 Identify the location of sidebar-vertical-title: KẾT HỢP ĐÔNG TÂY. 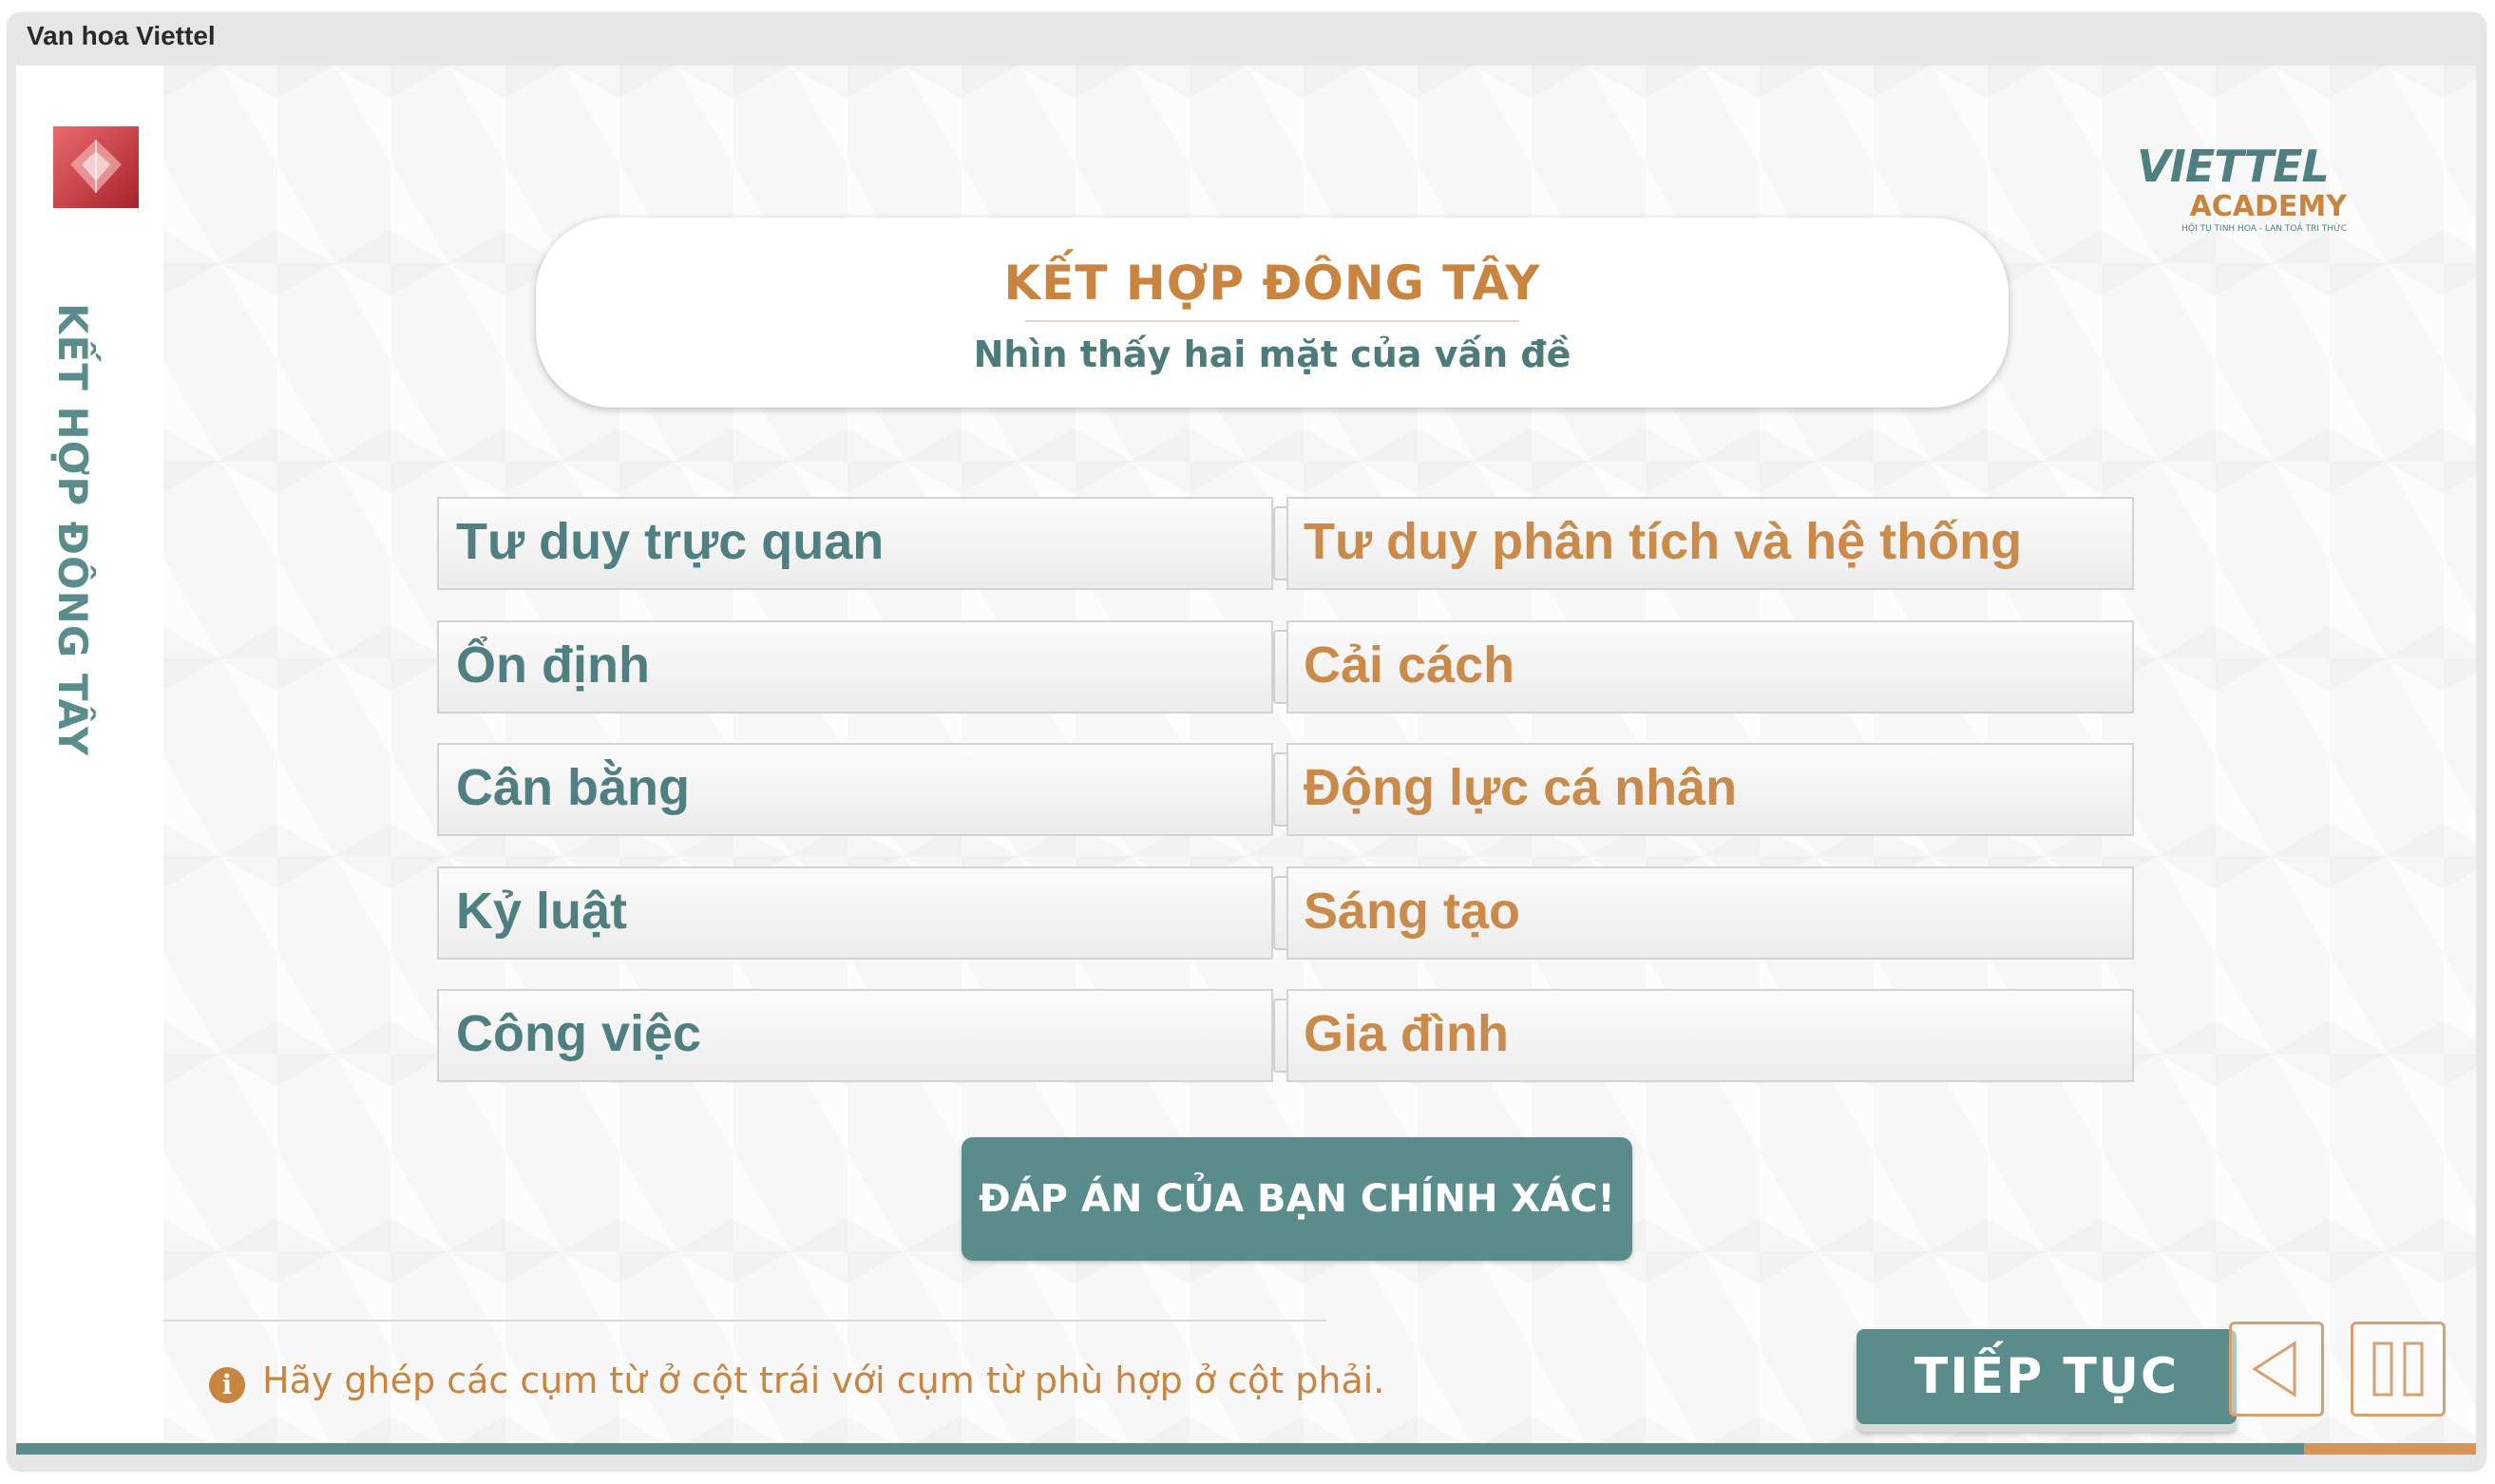
(72, 530).